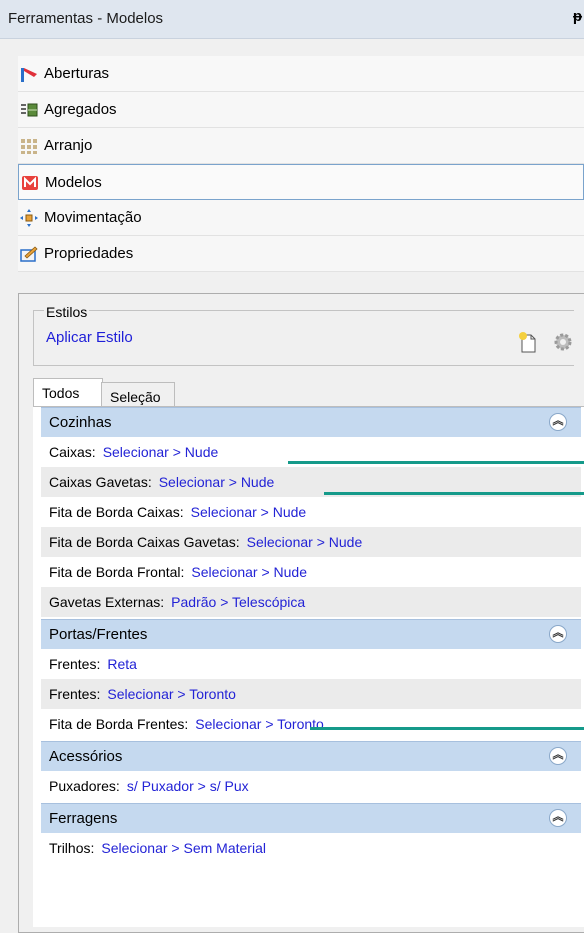  I want to click on group-title: Cozinhas, so click(80, 422).